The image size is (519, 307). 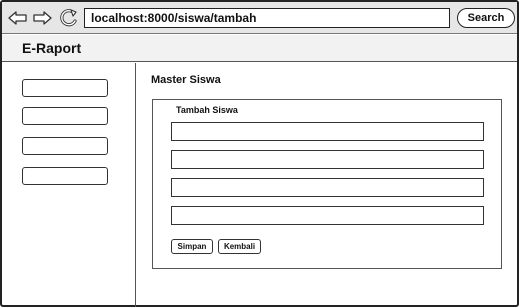 I want to click on browser-toolbar: localhost:8000/siswa/tambah Search, so click(x=259, y=18).